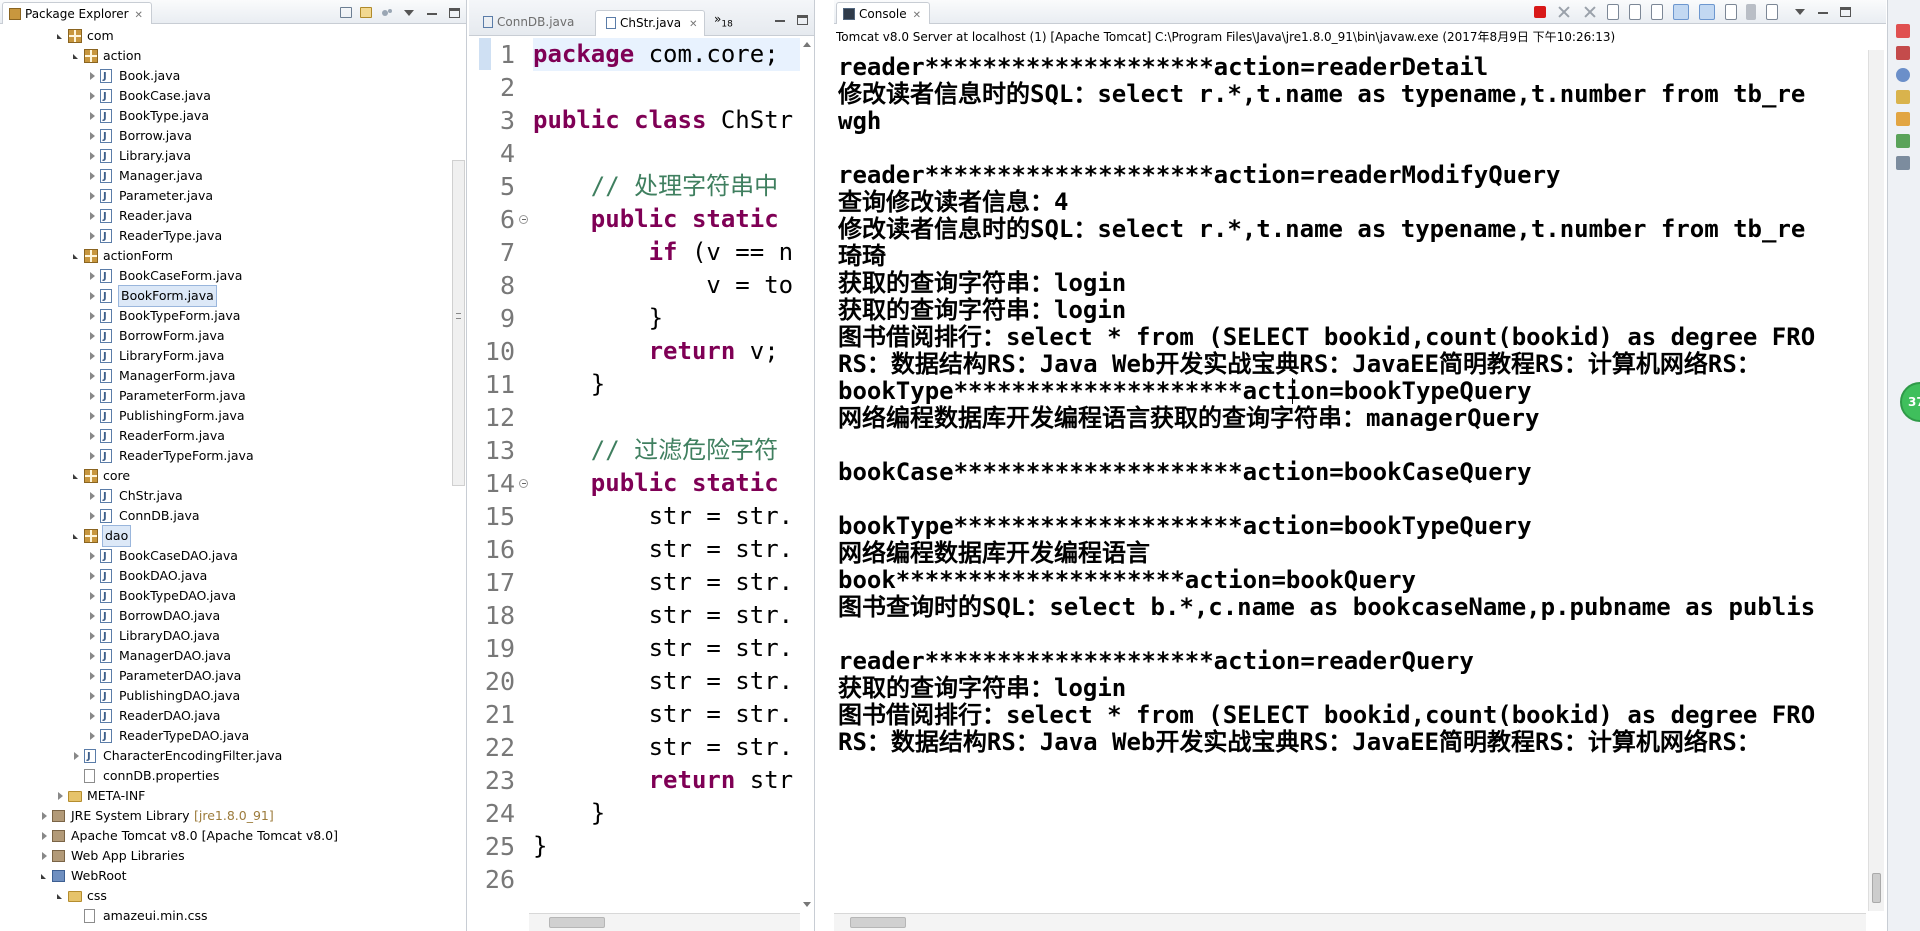  Describe the element at coordinates (387, 13) in the screenshot. I see `filter-icon` at that location.